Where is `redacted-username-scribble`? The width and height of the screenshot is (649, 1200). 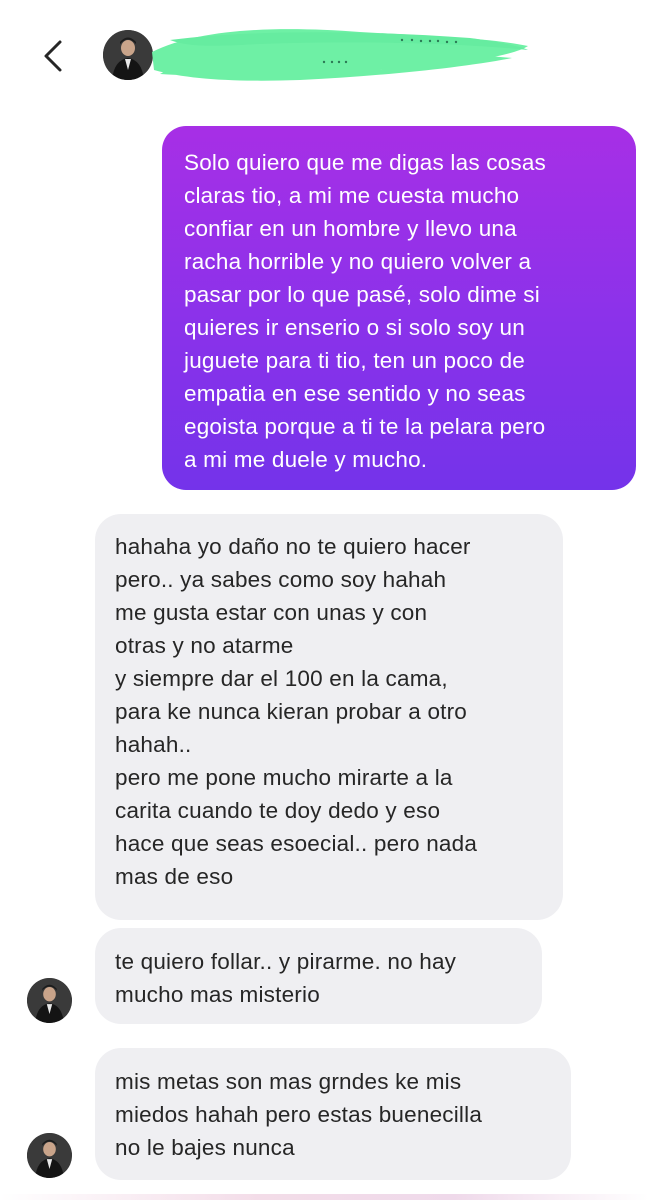 redacted-username-scribble is located at coordinates (340, 55).